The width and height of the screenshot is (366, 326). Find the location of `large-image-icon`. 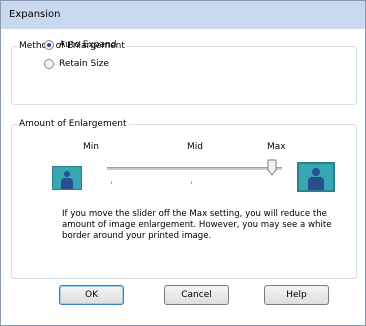

large-image-icon is located at coordinates (316, 177).